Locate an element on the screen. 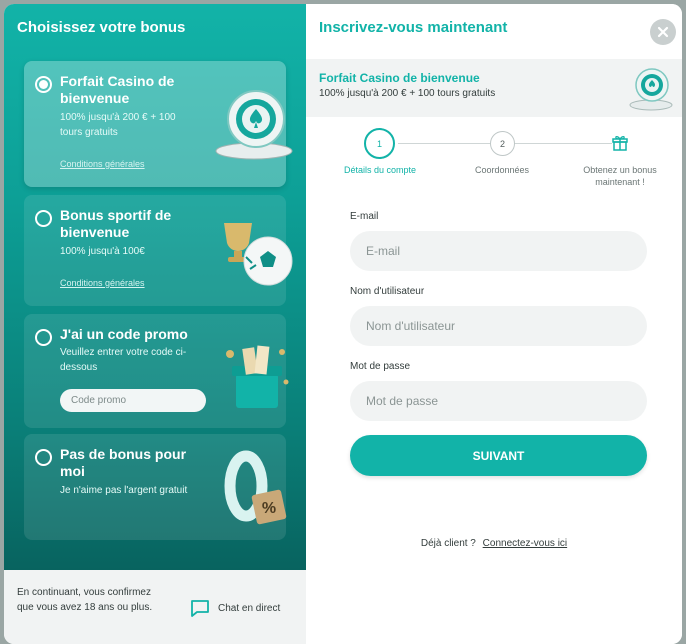  step-number: 1 is located at coordinates (379, 143).